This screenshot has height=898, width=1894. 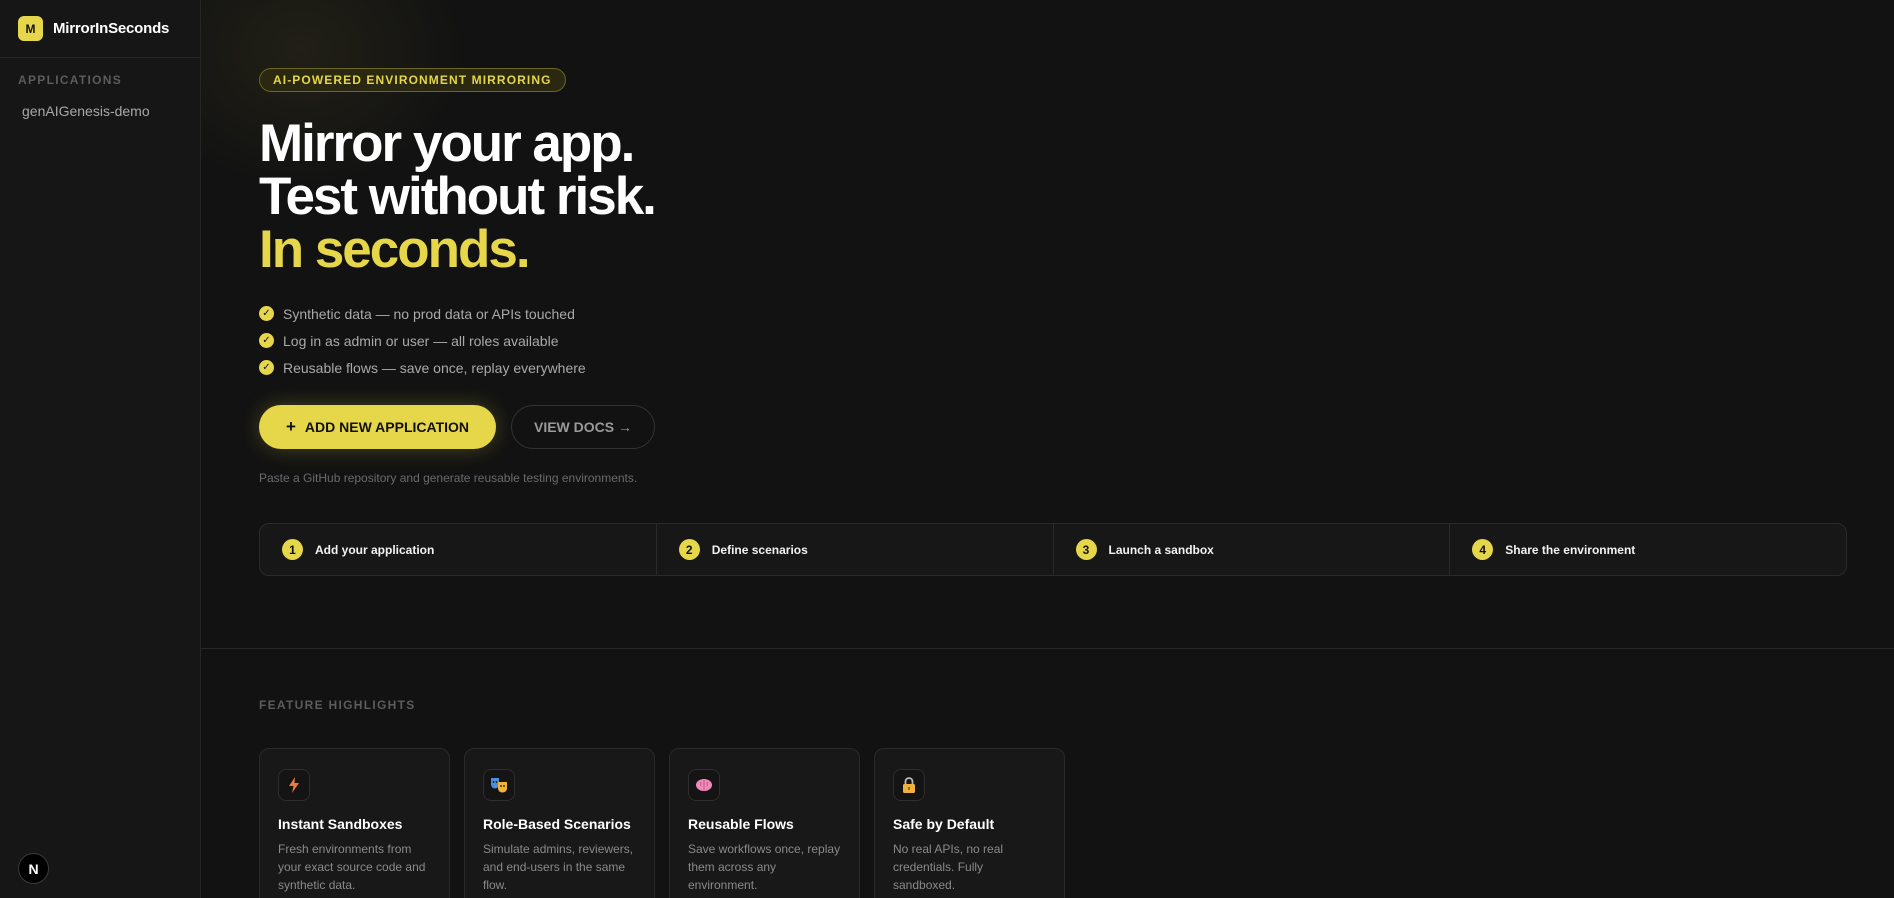 I want to click on step-label: Define scenarios, so click(x=759, y=549).